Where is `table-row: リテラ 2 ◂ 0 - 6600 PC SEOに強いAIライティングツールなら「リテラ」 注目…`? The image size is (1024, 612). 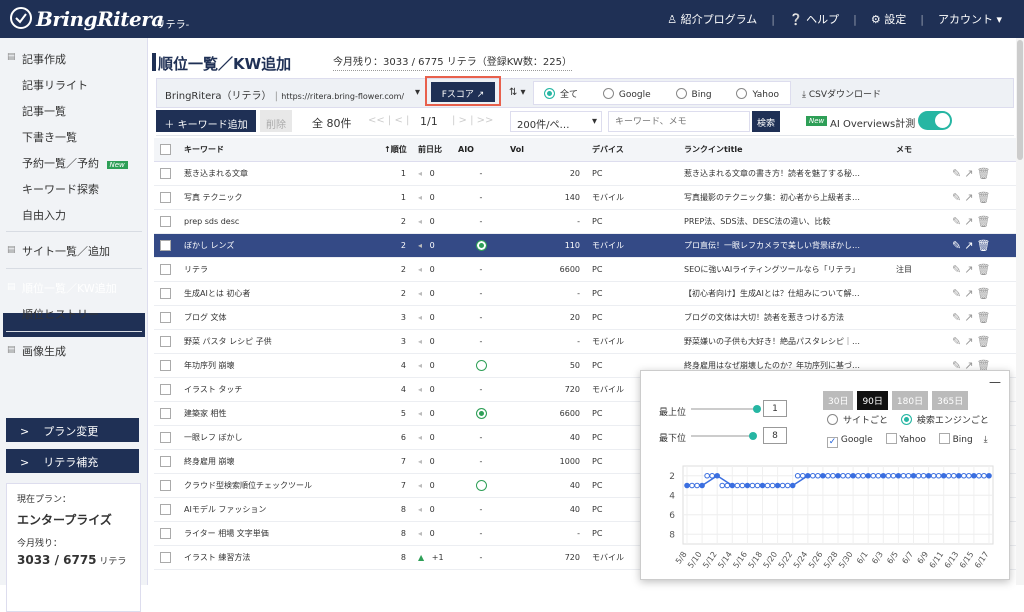 table-row: リテラ 2 ◂ 0 - 6600 PC SEOに強いAIライティングツールなら「リテラ」 注目… is located at coordinates (585, 269).